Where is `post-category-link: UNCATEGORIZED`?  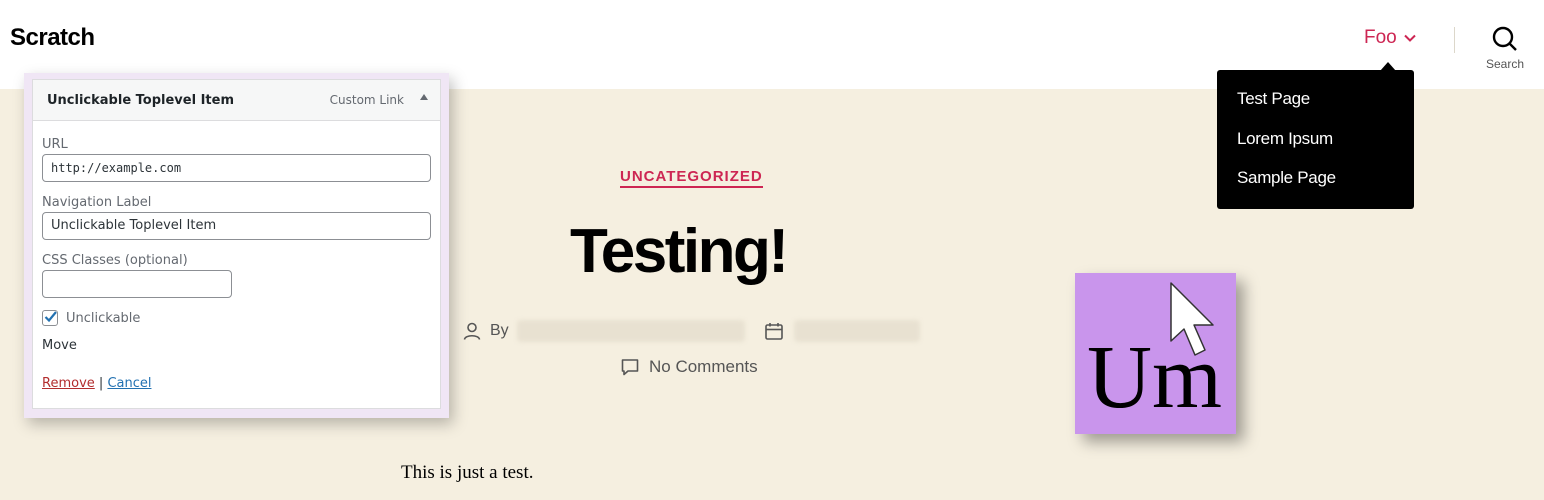
post-category-link: UNCATEGORIZED is located at coordinates (691, 178).